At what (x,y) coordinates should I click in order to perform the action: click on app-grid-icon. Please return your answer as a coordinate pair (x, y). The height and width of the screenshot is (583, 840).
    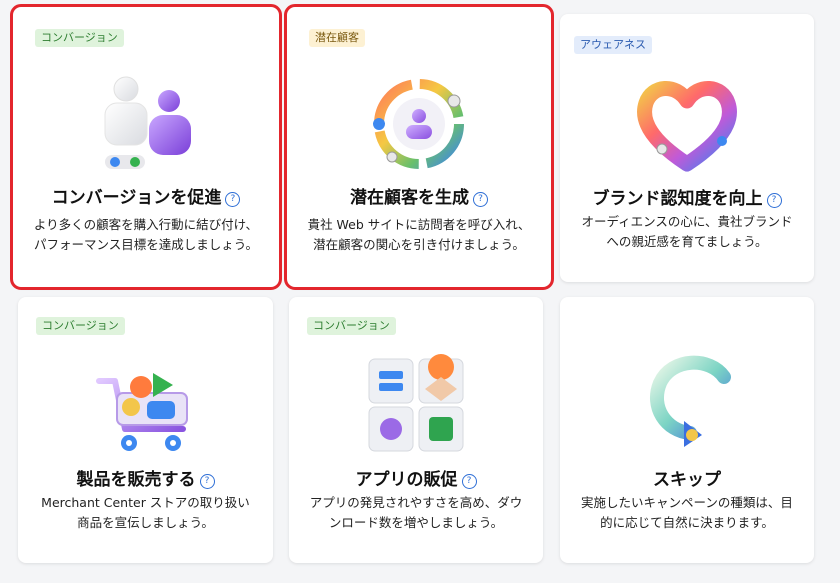
    Looking at the image, I should click on (416, 403).